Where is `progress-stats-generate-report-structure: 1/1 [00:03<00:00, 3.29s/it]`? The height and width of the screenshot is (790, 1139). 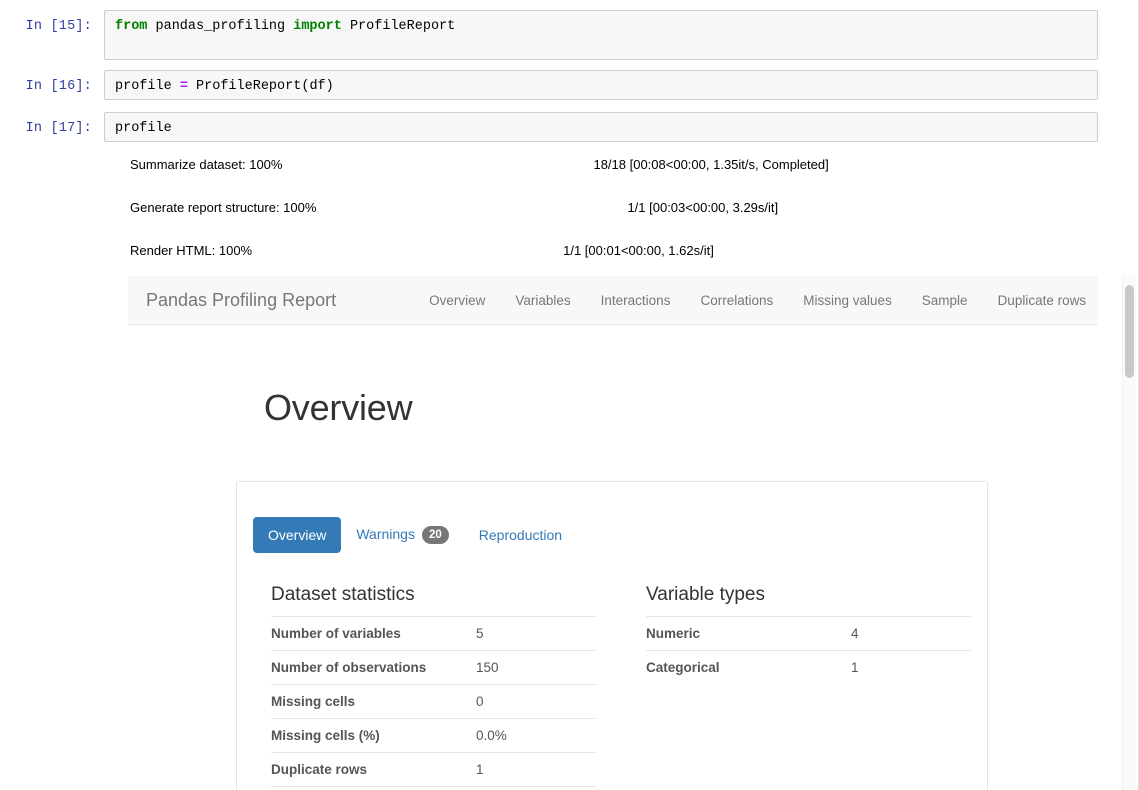
progress-stats-generate-report-structure: 1/1 [00:03<00:00, 3.29s/it] is located at coordinates (703, 207).